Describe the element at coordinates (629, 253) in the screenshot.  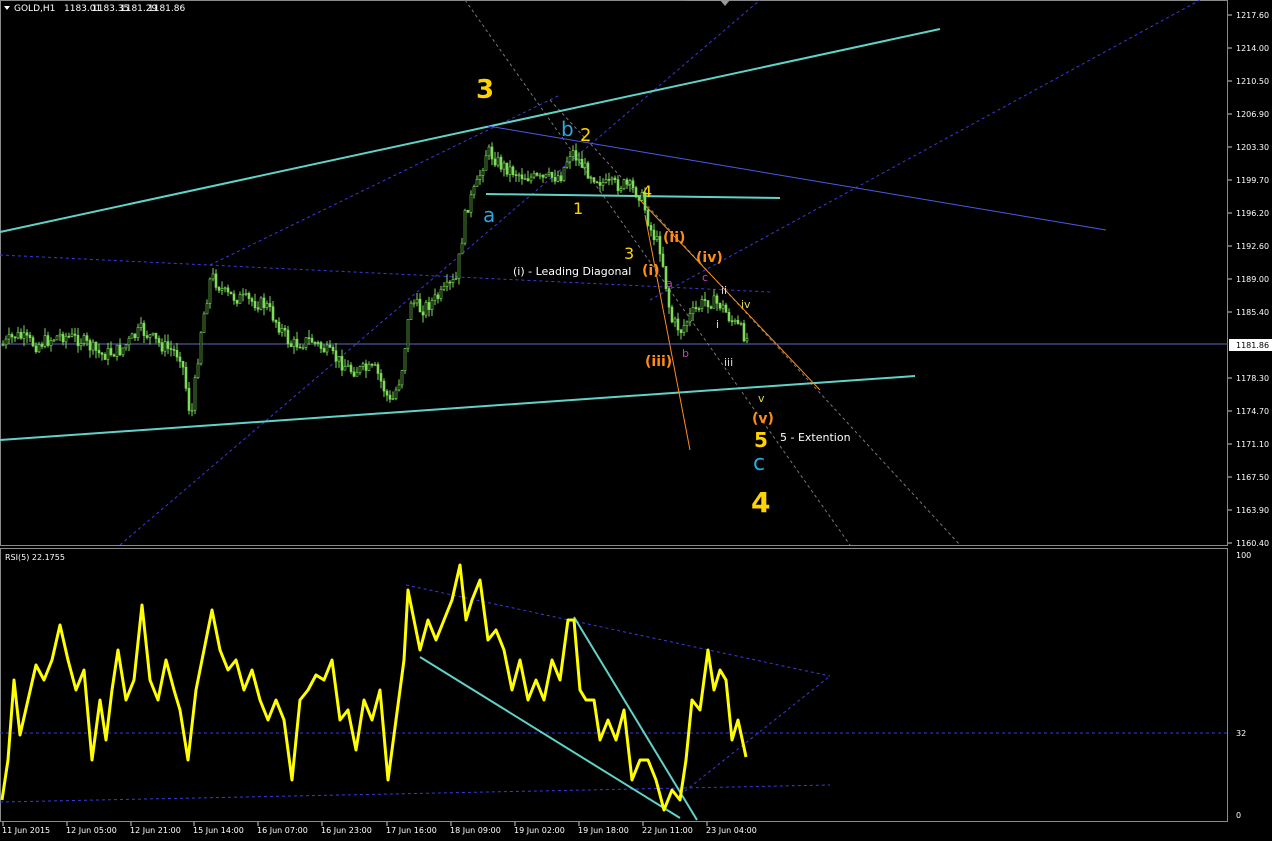
I see `wave-3-small-label: 3` at that location.